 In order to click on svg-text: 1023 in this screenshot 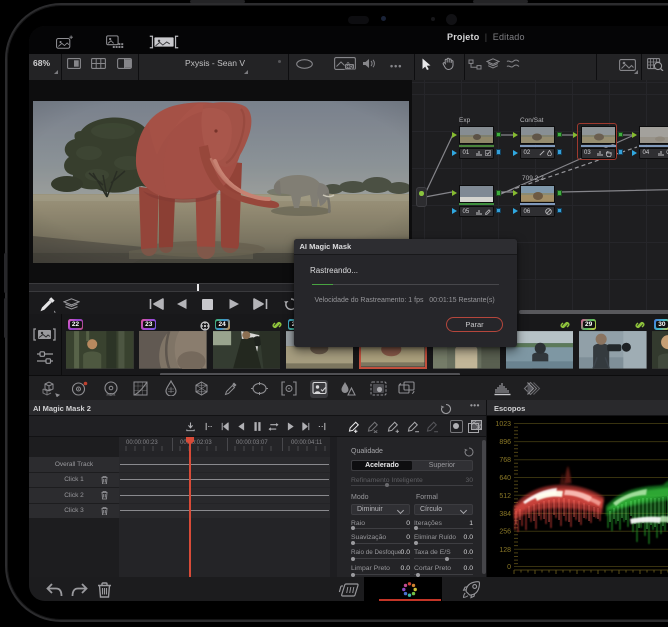, I will do `click(503, 424)`.